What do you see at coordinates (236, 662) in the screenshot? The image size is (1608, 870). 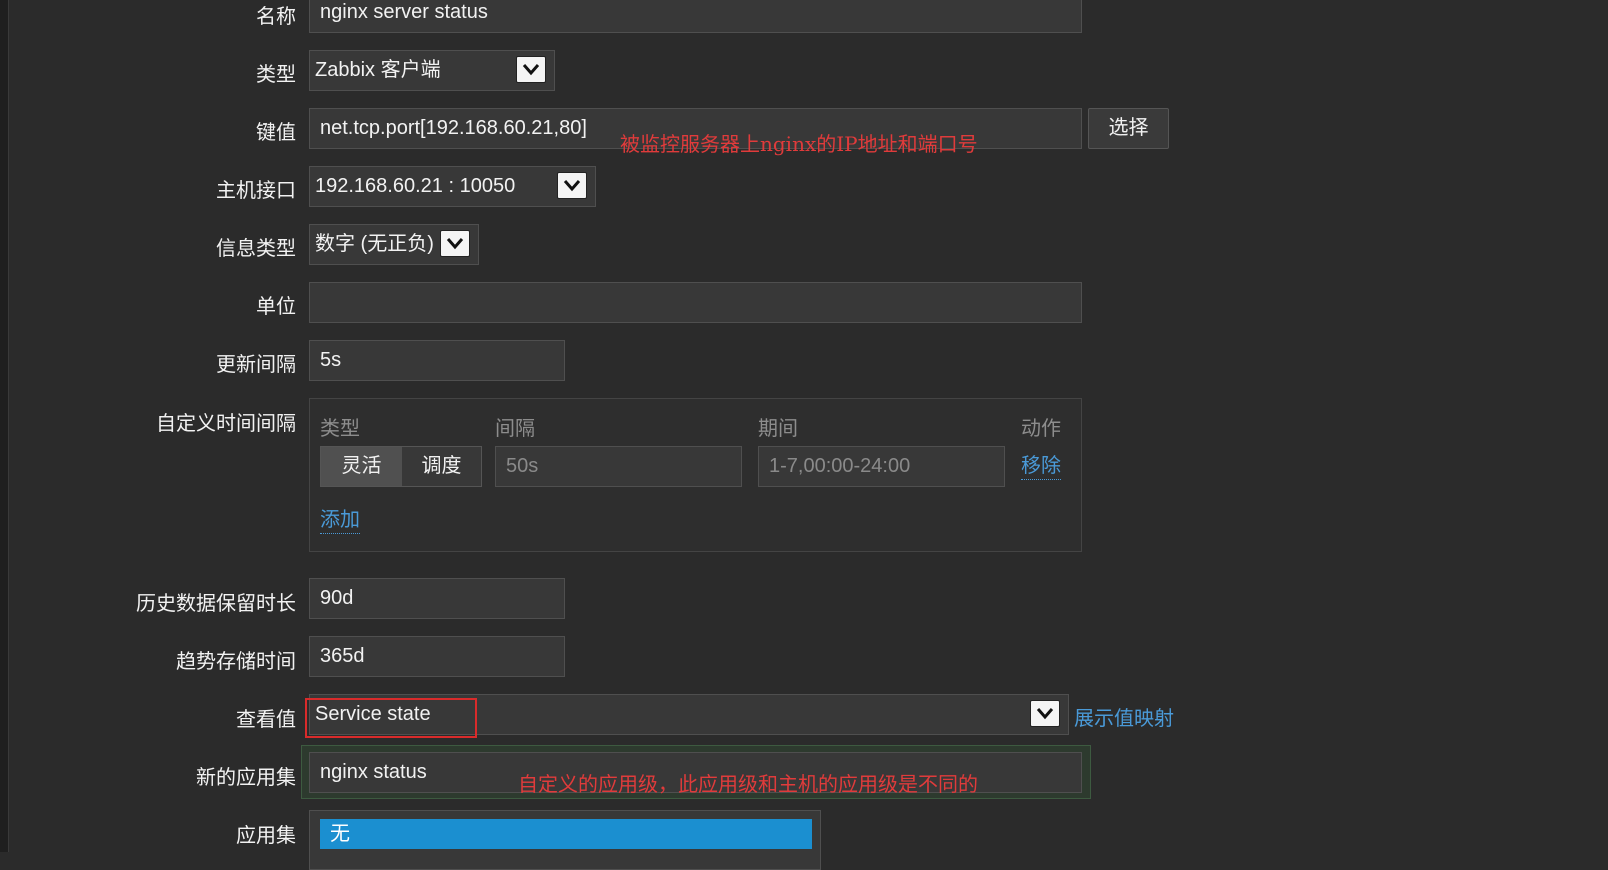 I see `trends-label: 趋势存储时间` at bounding box center [236, 662].